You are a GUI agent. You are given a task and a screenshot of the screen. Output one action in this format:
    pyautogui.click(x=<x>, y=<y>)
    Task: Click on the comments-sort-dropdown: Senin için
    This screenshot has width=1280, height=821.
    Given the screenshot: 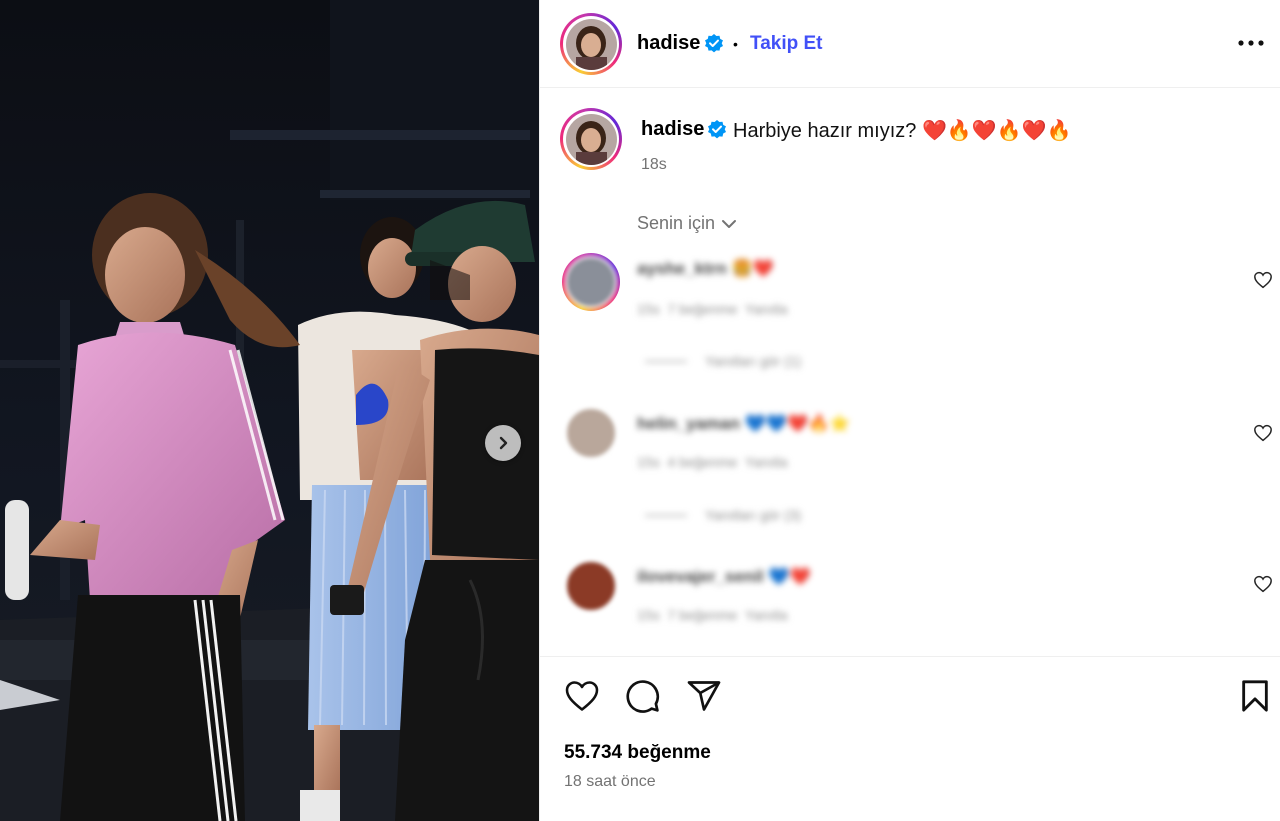 What is the action you would take?
    pyautogui.click(x=687, y=223)
    